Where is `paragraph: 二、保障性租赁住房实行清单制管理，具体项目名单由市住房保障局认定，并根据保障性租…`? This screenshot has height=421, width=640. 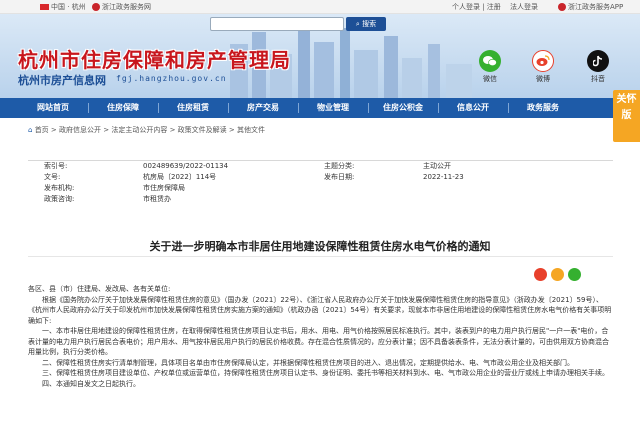 paragraph: 二、保障性租赁住房实行清单制管理，具体项目名单由市住房保障局认定，并根据保障性租… is located at coordinates (308, 362).